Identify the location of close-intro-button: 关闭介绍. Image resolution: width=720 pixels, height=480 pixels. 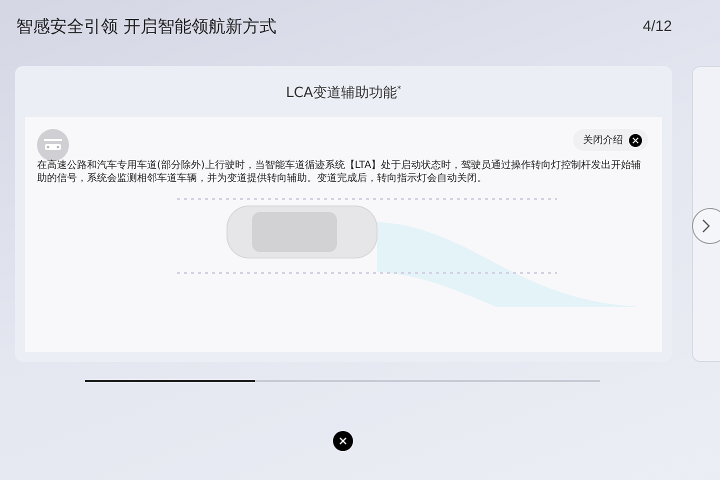
(610, 140).